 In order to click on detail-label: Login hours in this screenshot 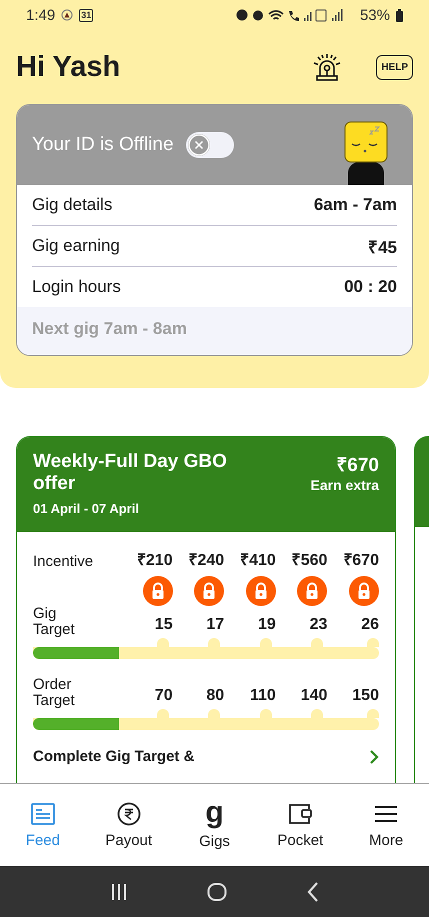, I will do `click(76, 287)`.